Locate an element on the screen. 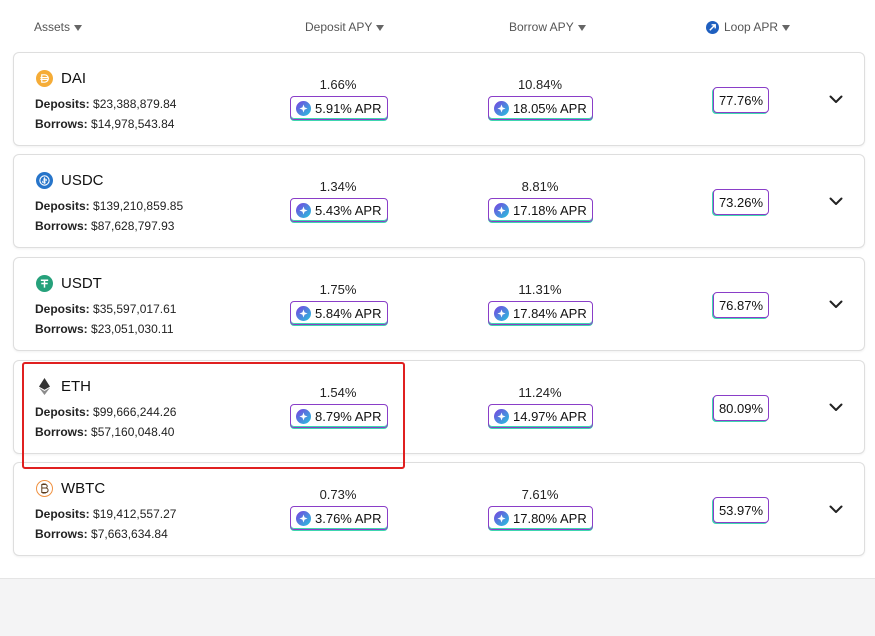  borrows-value: $7,663,634.84 is located at coordinates (129, 534).